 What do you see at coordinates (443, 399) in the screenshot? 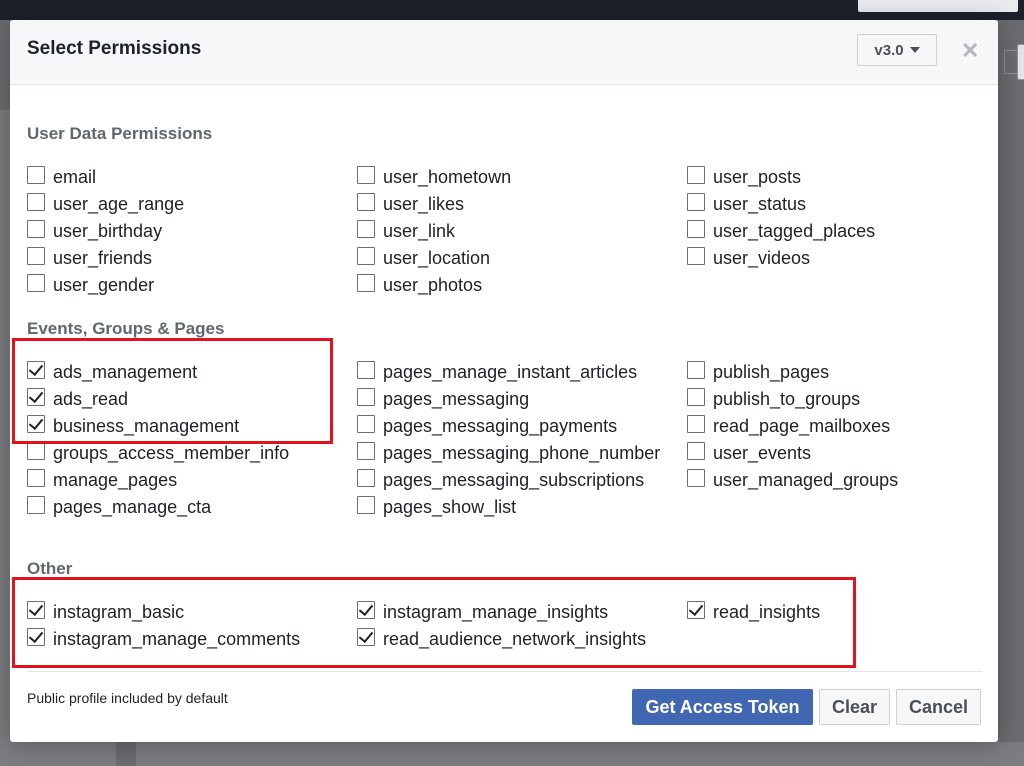
I see `permission-pages-messaging: pages_messaging` at bounding box center [443, 399].